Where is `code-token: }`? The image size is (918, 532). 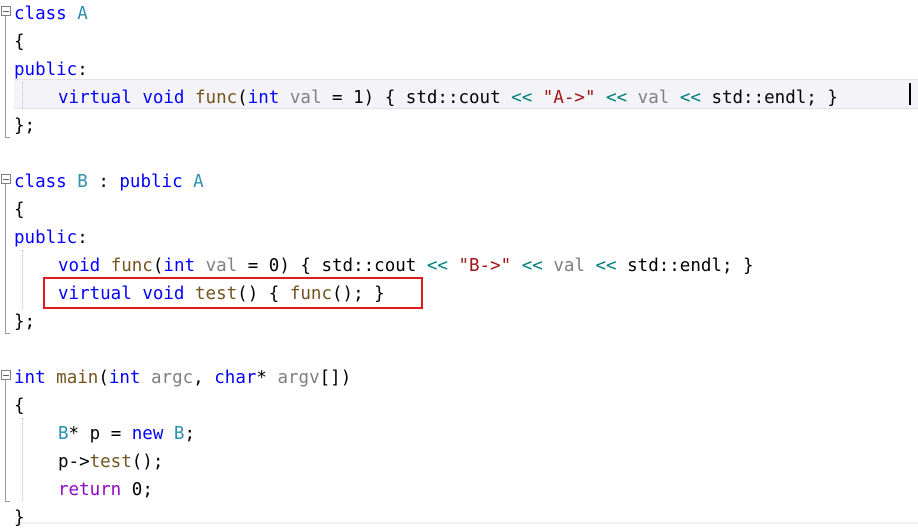
code-token: } is located at coordinates (19, 518).